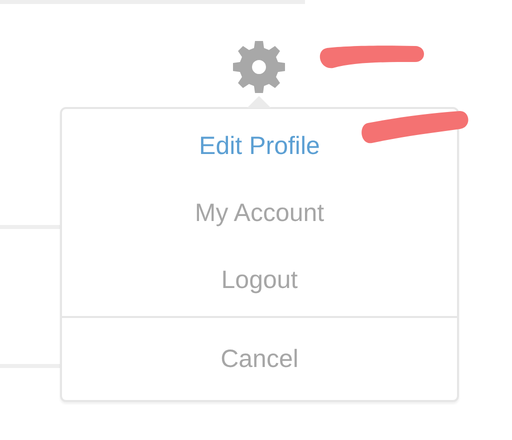 The width and height of the screenshot is (512, 440). What do you see at coordinates (259, 146) in the screenshot?
I see `menu-item: Edit Profile` at bounding box center [259, 146].